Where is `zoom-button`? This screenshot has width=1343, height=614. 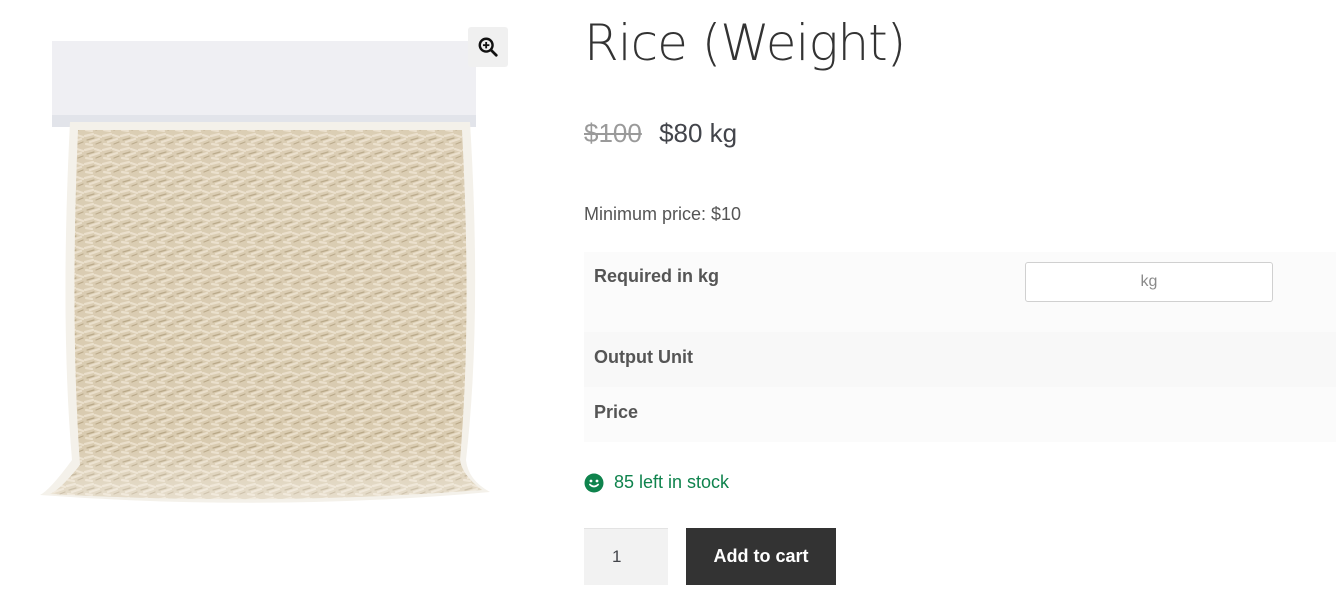 zoom-button is located at coordinates (488, 47).